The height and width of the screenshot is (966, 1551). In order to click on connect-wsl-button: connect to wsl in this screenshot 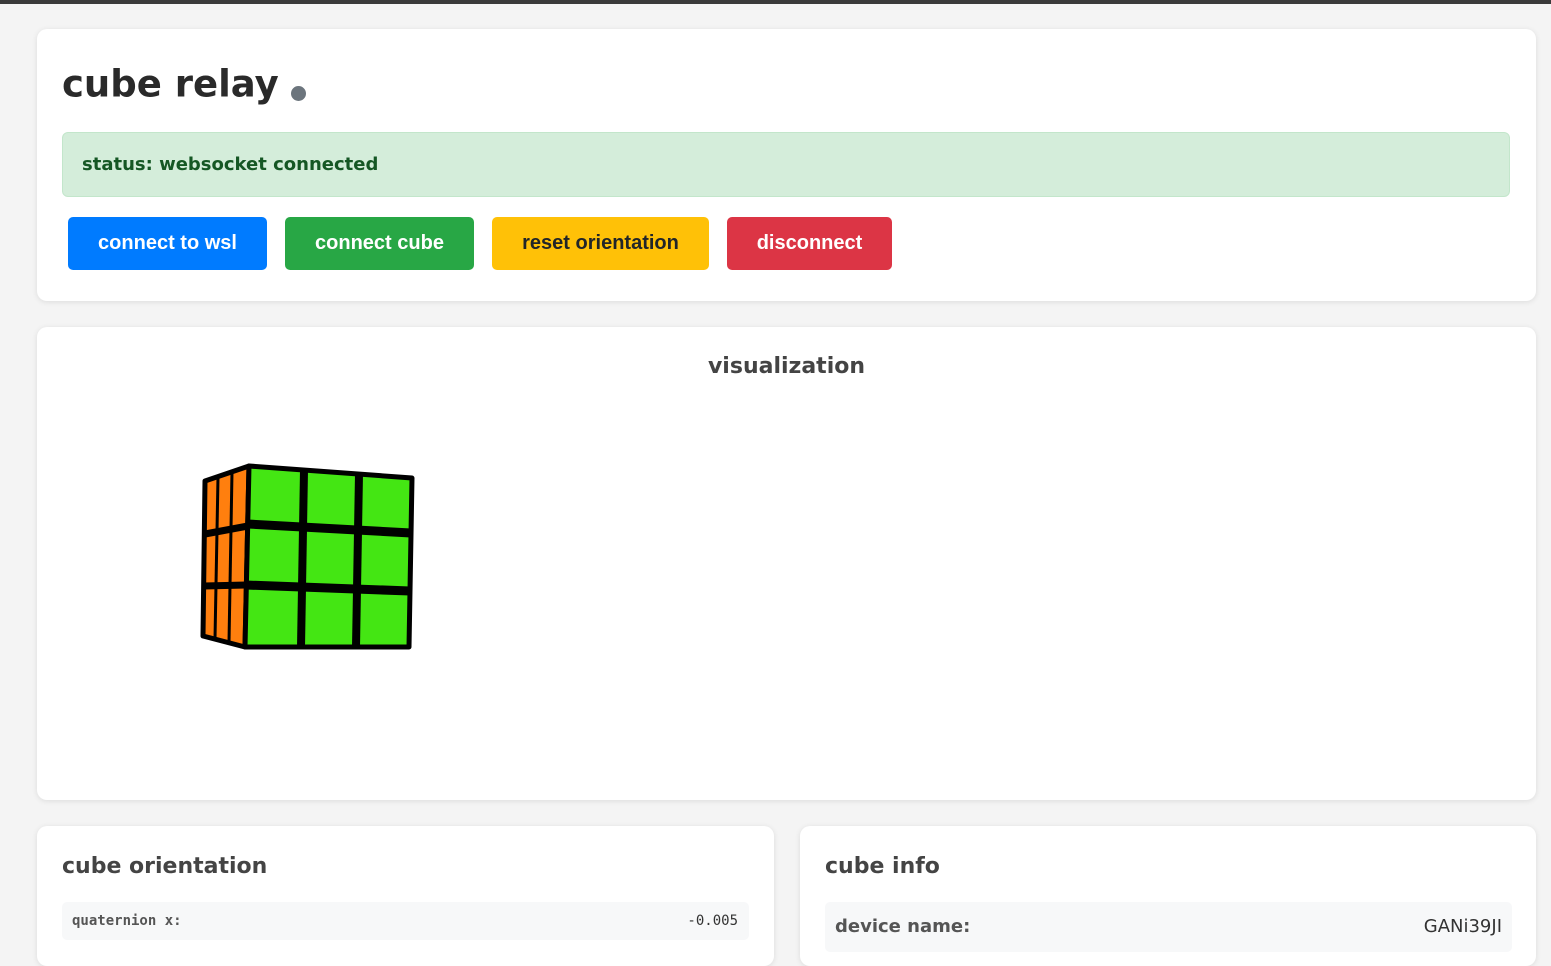, I will do `click(167, 243)`.